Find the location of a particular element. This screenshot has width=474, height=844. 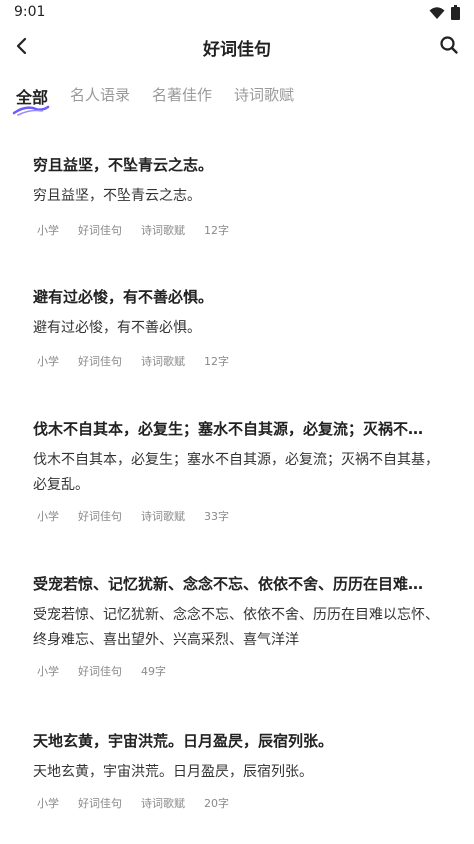

item-body: 避有过必悛，有不善必惧。 is located at coordinates (117, 328).